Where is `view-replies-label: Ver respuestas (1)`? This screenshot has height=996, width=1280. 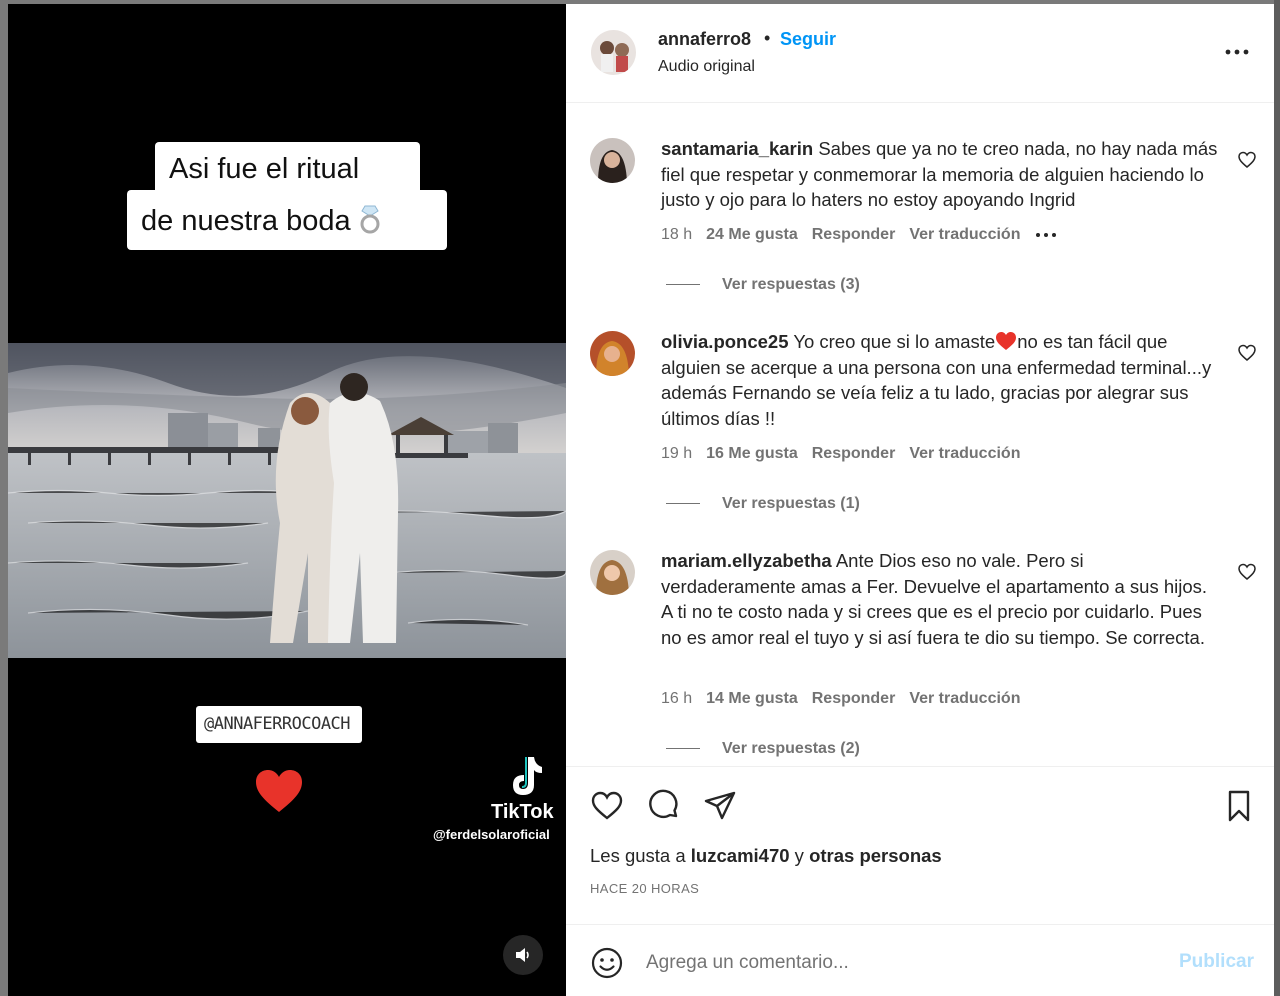 view-replies-label: Ver respuestas (1) is located at coordinates (791, 503).